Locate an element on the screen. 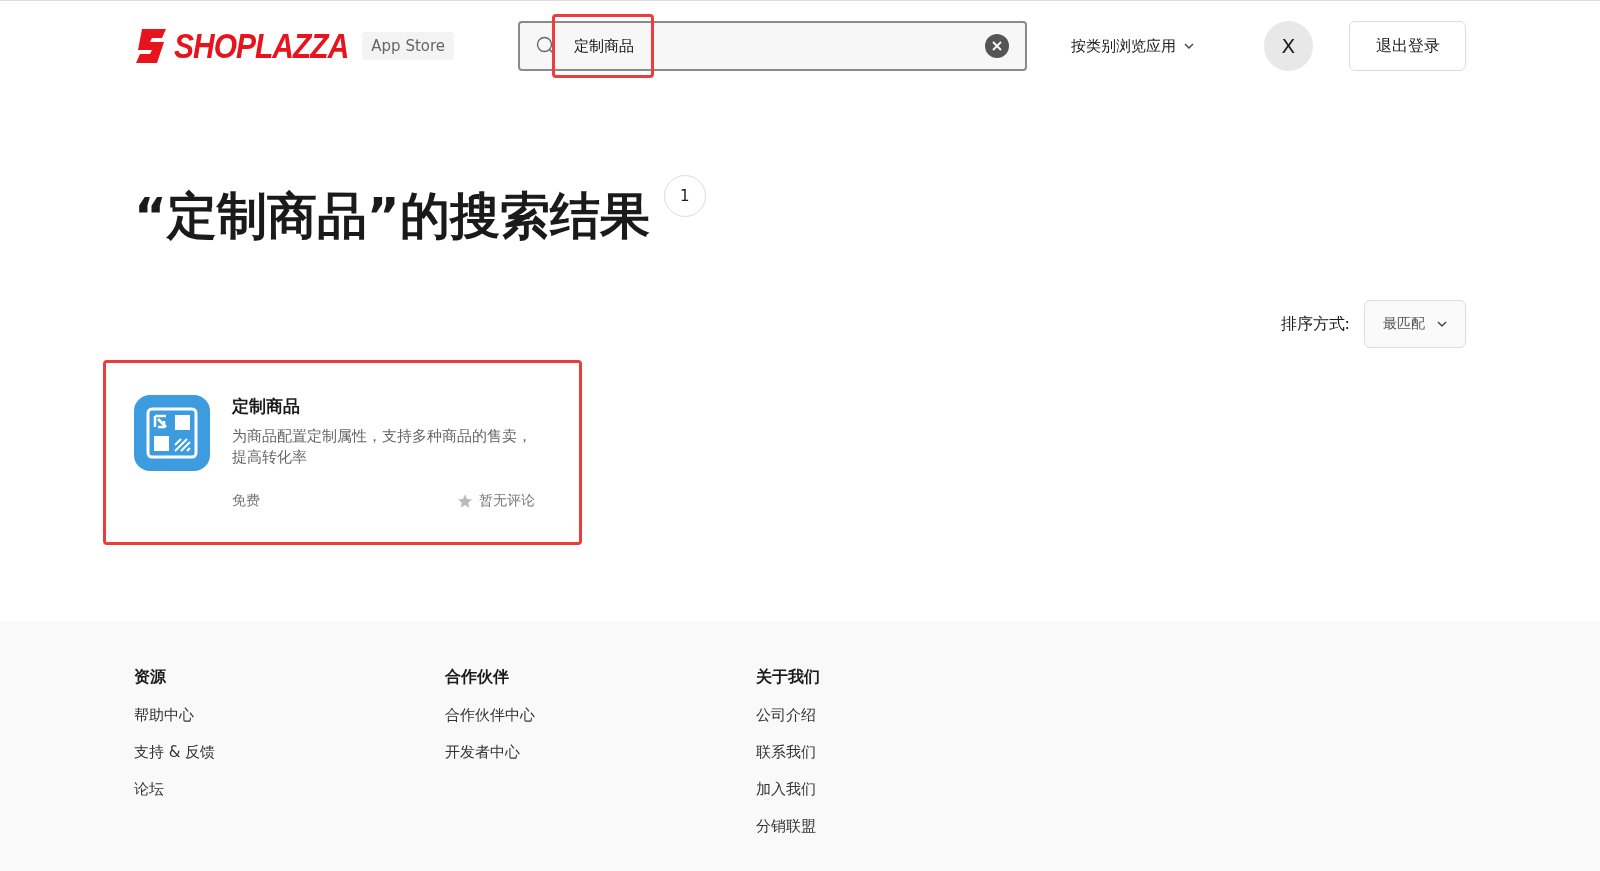 The width and height of the screenshot is (1600, 871). footer-link: 开发者中心 is located at coordinates (600, 752).